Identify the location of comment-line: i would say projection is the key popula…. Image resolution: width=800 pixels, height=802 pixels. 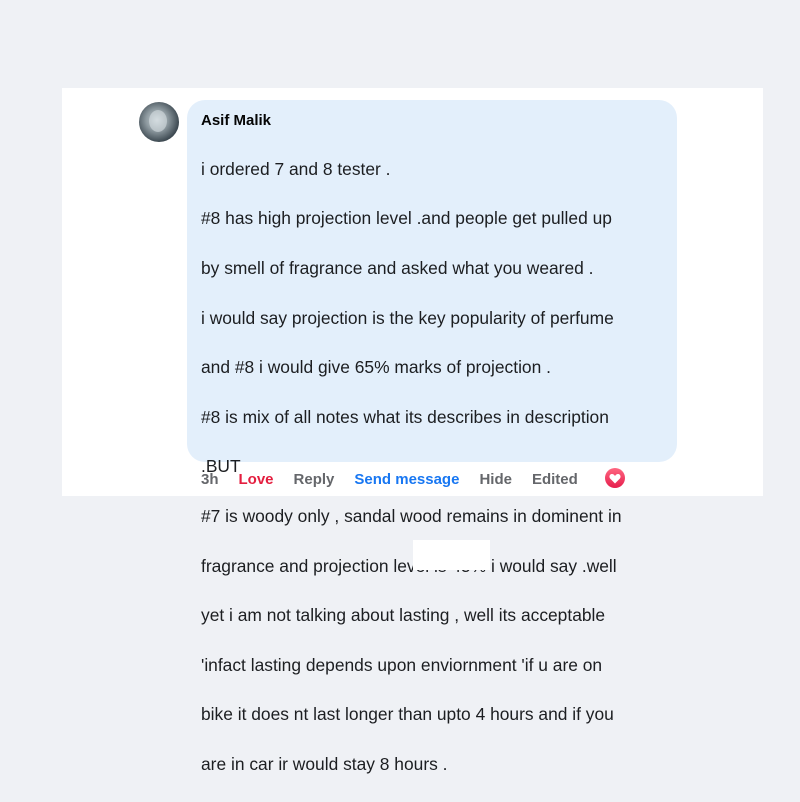
(407, 317).